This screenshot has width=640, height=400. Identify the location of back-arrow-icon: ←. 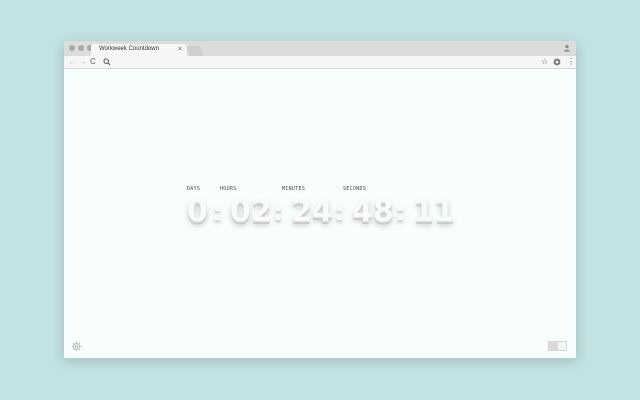
(72, 62).